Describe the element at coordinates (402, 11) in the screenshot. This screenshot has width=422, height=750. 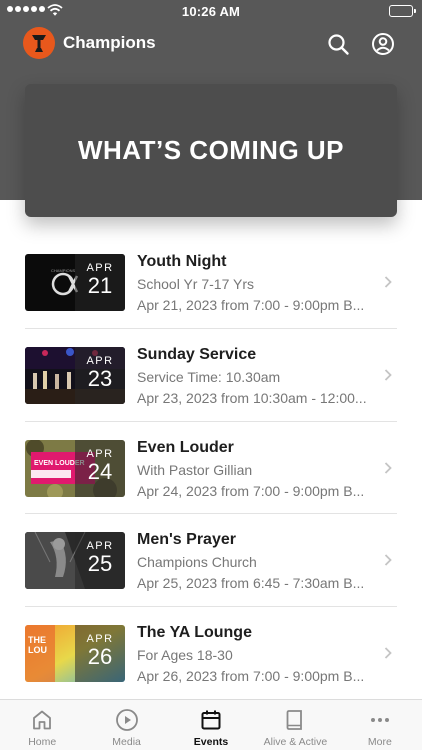
I see `battery-icon` at that location.